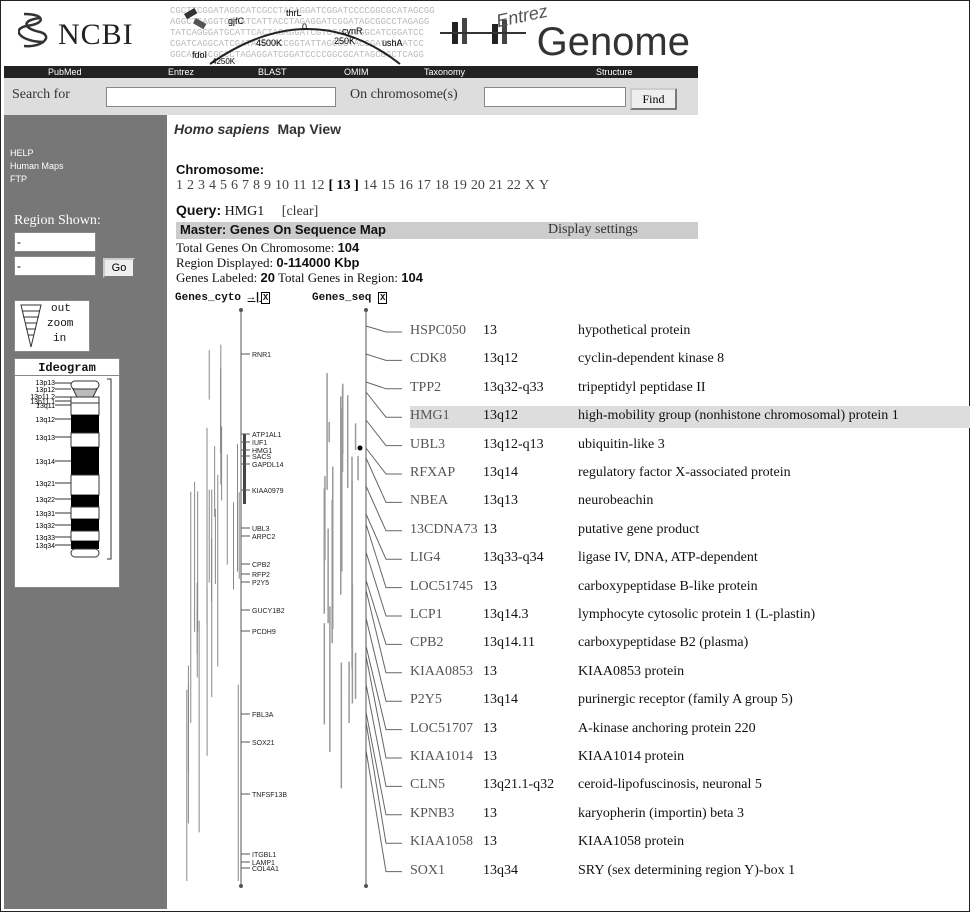 The image size is (970, 912). Describe the element at coordinates (442, 185) in the screenshot. I see `chromosome-link: 18` at that location.